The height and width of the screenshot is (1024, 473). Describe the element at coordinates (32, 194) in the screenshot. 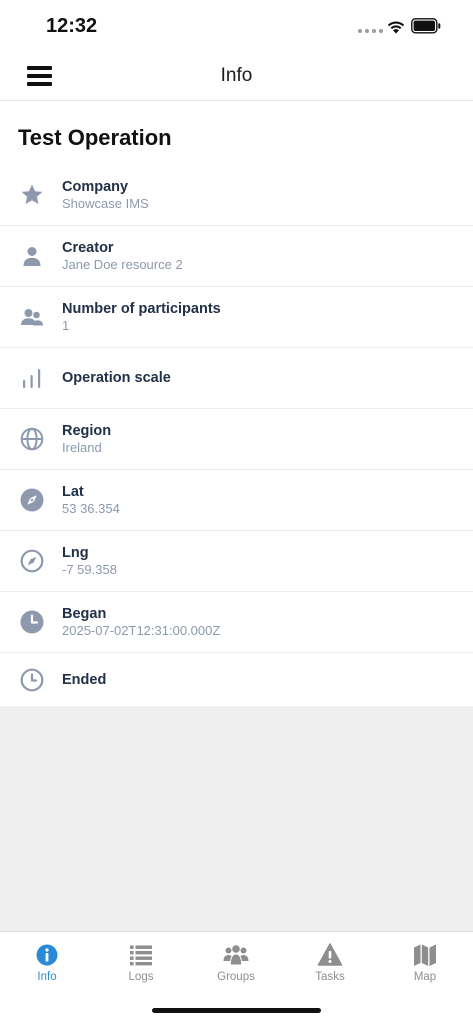

I see `star-icon` at that location.